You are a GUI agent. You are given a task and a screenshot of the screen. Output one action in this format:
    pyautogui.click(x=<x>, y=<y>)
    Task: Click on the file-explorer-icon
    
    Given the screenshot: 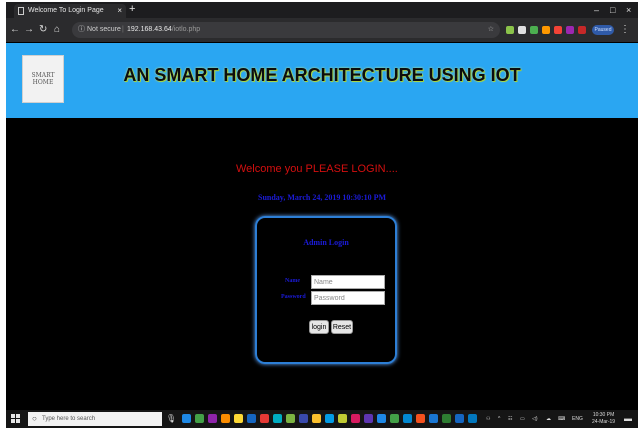 What is the action you would take?
    pyautogui.click(x=238, y=418)
    